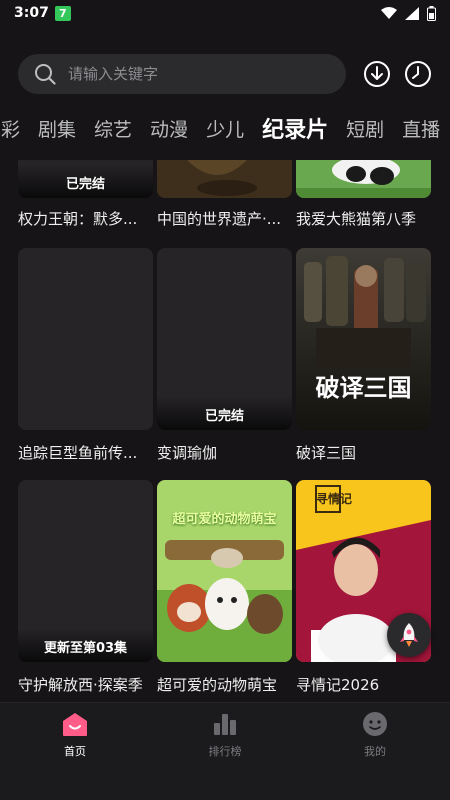 Image resolution: width=450 pixels, height=800 pixels. Describe the element at coordinates (113, 128) in the screenshot. I see `tab-variety: 综艺` at that location.